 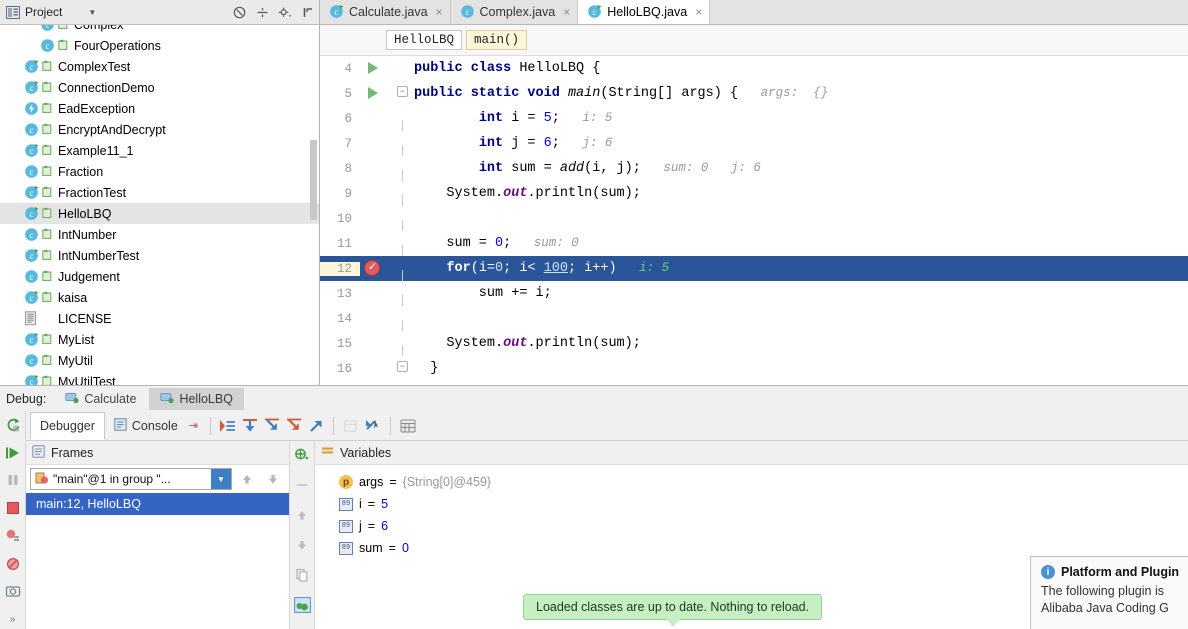 I want to click on tree-item-intnumbertest: c IntNumberTest, so click(x=159, y=255).